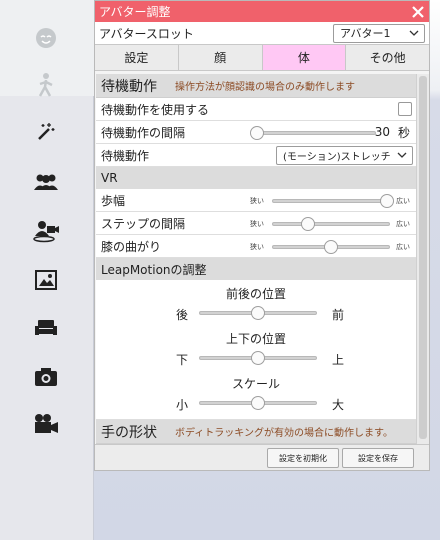 Image resolution: width=440 pixels, height=540 pixels. What do you see at coordinates (262, 457) in the screenshot?
I see `bottom-button-bar: 設定を初期化 設定を保存` at bounding box center [262, 457].